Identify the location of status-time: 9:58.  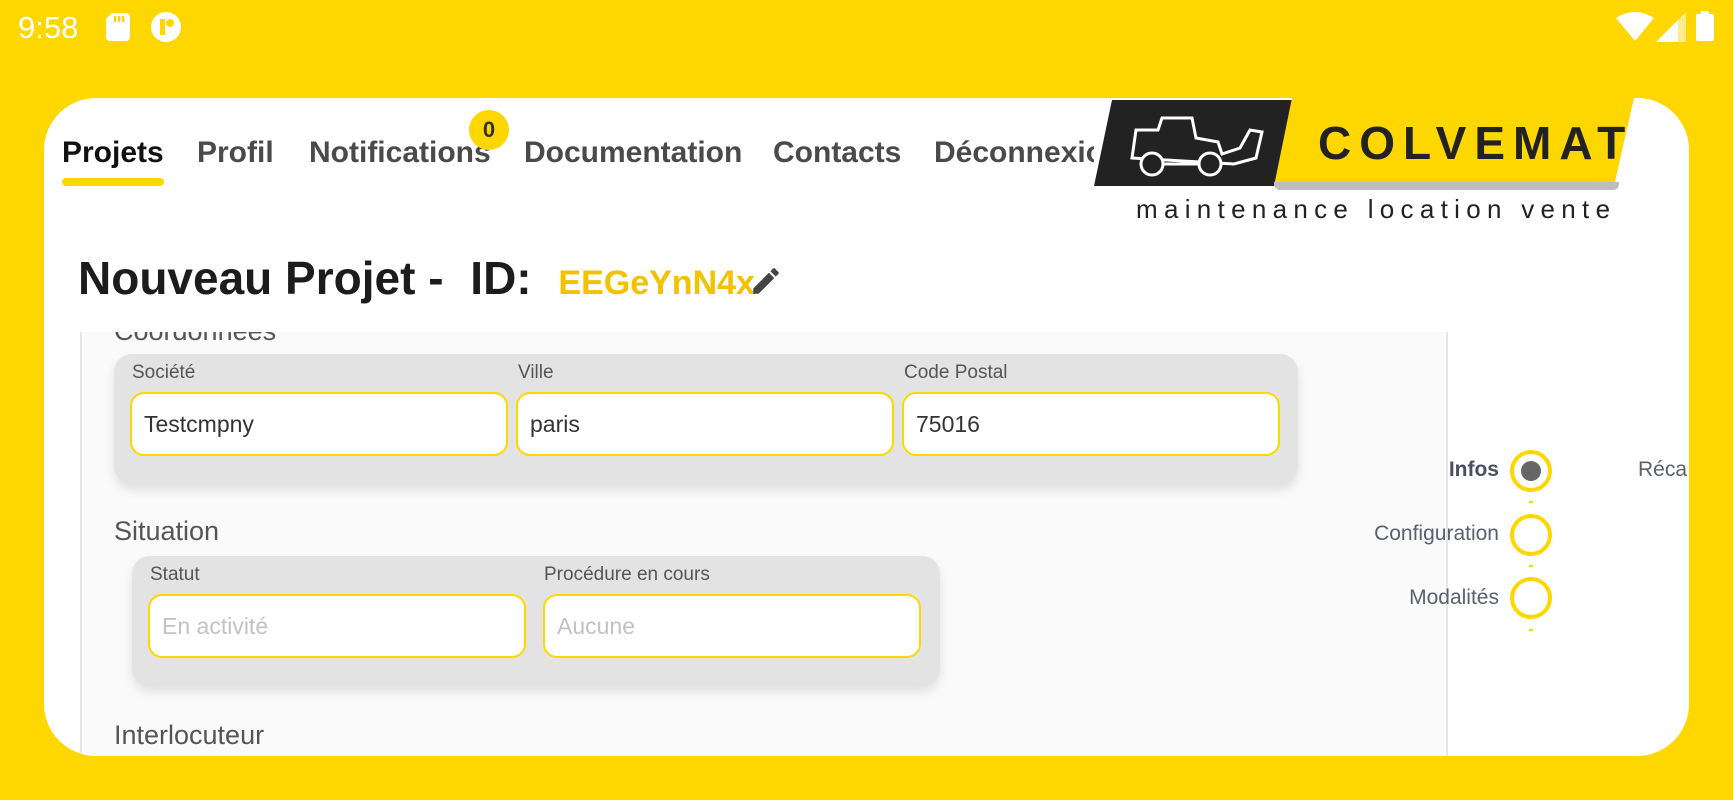
(48, 27).